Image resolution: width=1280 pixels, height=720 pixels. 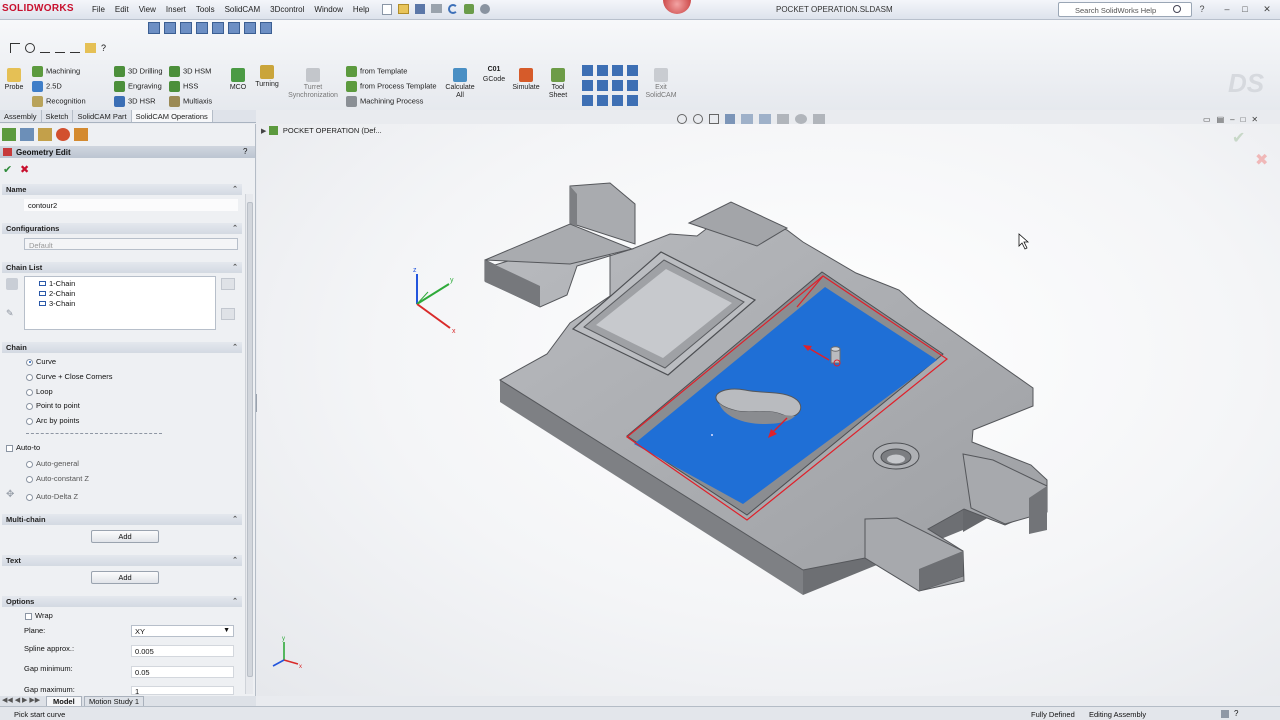 I want to click on tab-solidcam-part: SolidCAM Part, so click(x=102, y=116).